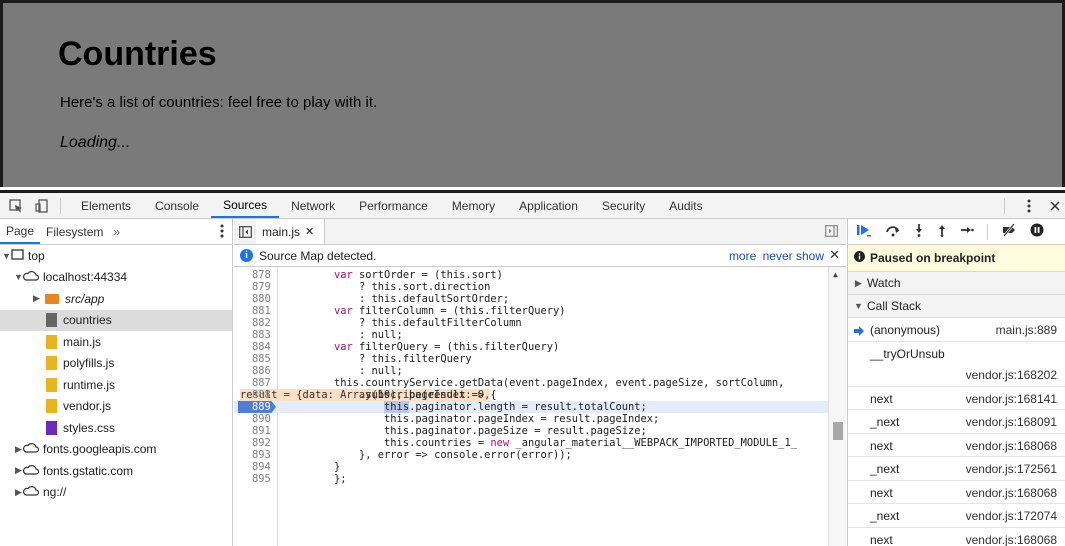 The height and width of the screenshot is (546, 1065). I want to click on close-tab-icon: ✕, so click(309, 231).